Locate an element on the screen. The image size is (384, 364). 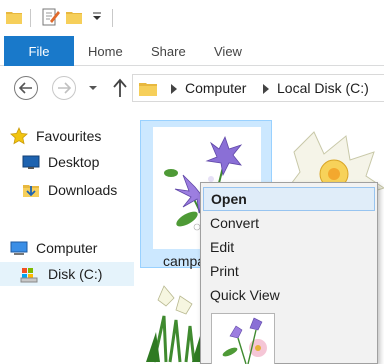
ribbon-tabs: File Home Share View is located at coordinates (192, 51).